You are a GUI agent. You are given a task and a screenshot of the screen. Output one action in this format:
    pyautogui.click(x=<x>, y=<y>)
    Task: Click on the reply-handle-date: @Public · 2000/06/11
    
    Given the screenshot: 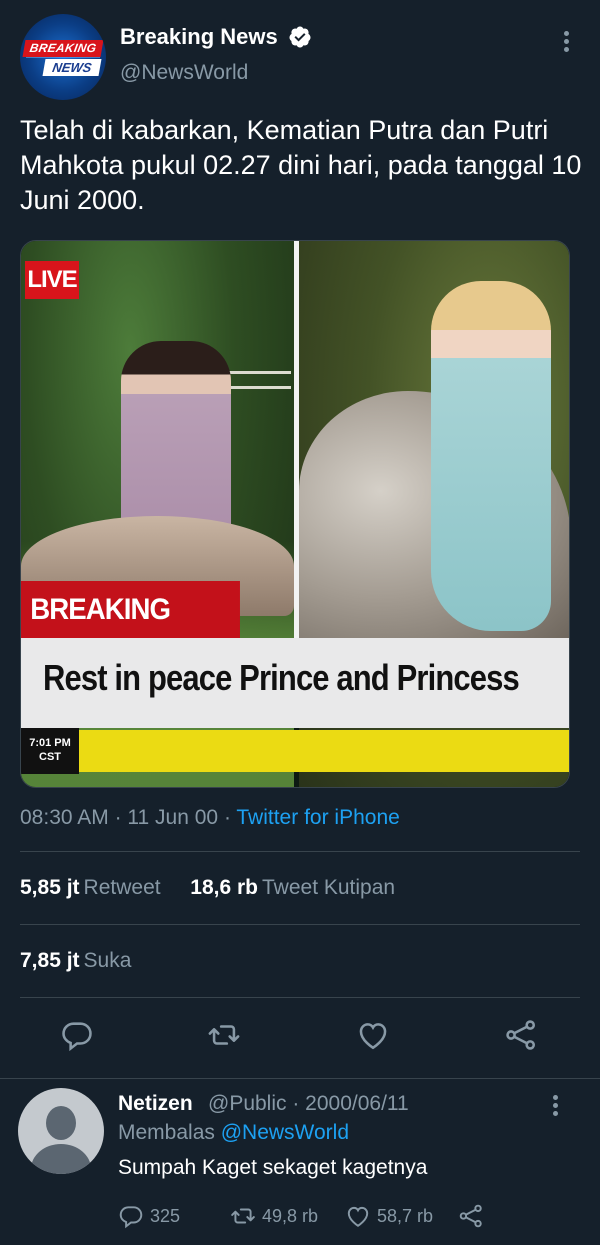 What is the action you would take?
    pyautogui.click(x=308, y=1104)
    